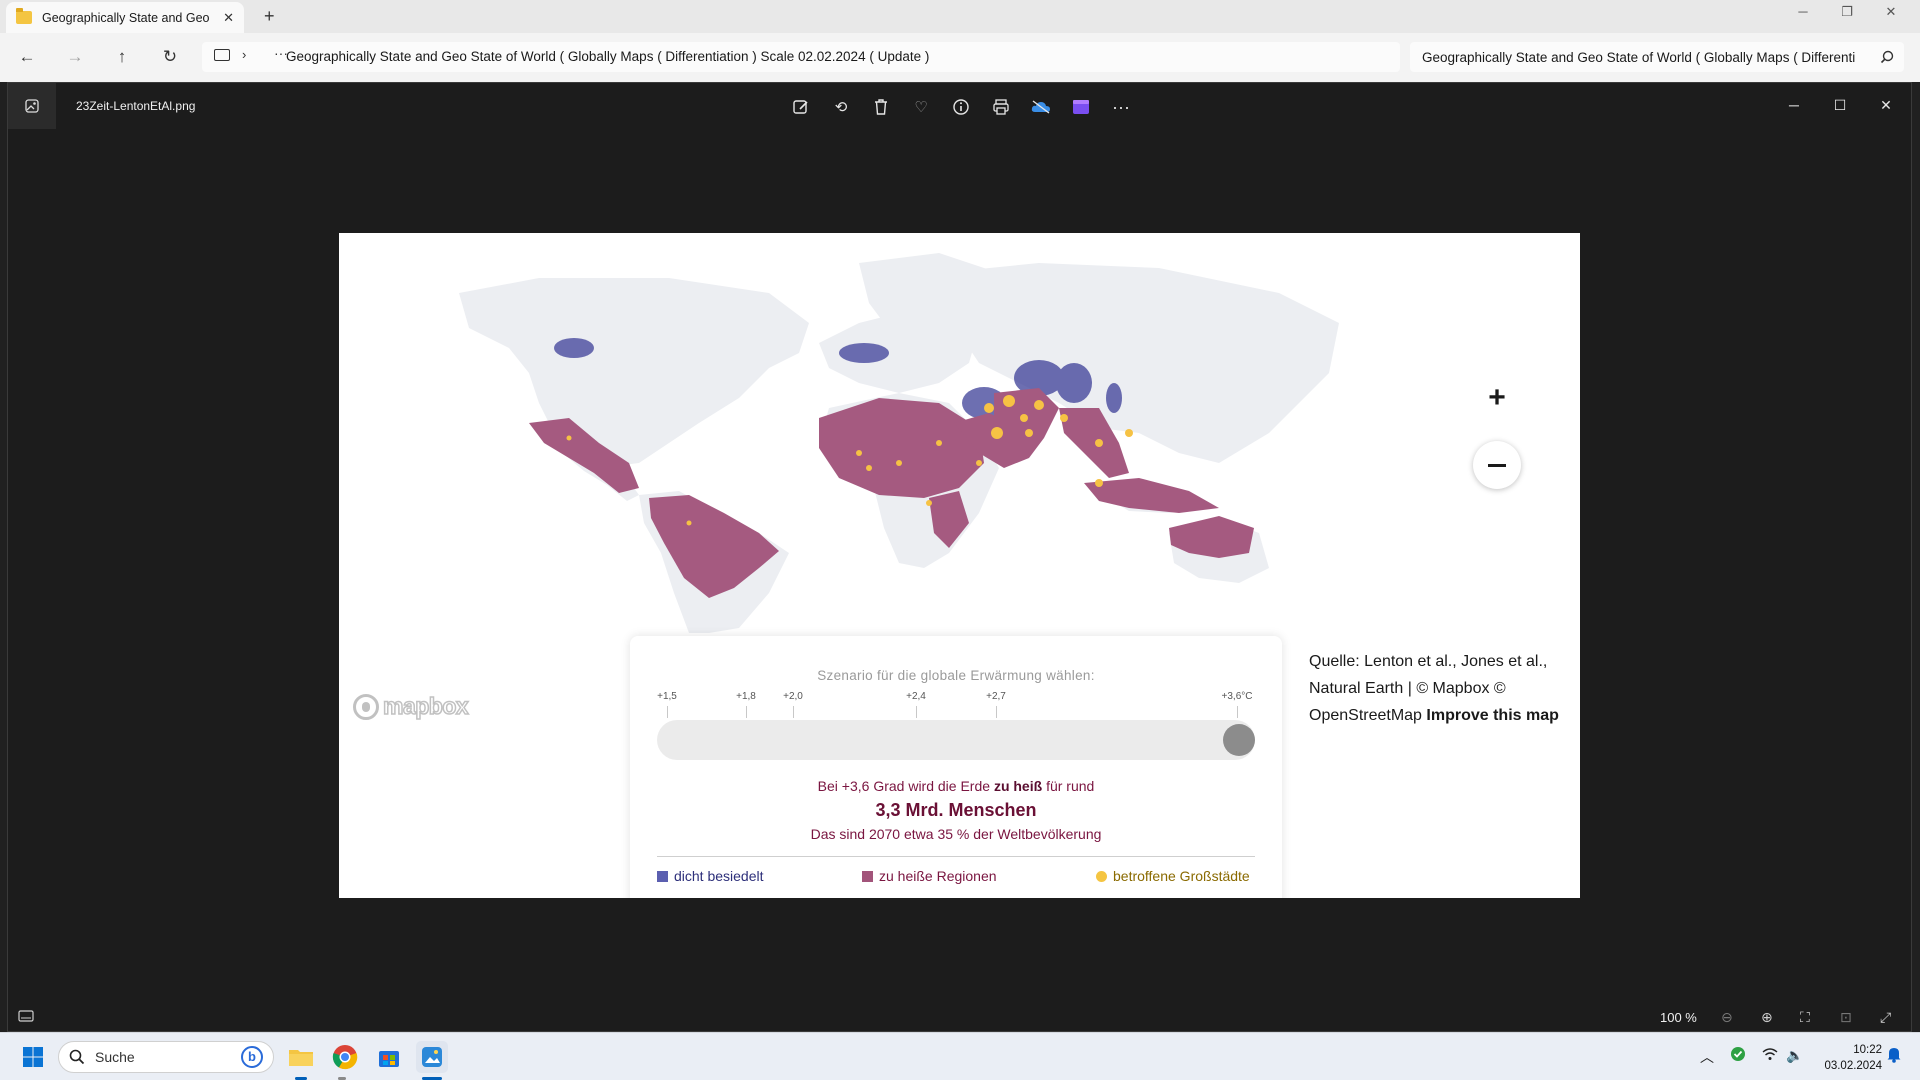  I want to click on tick-3-6: +3,6°C, so click(1237, 696).